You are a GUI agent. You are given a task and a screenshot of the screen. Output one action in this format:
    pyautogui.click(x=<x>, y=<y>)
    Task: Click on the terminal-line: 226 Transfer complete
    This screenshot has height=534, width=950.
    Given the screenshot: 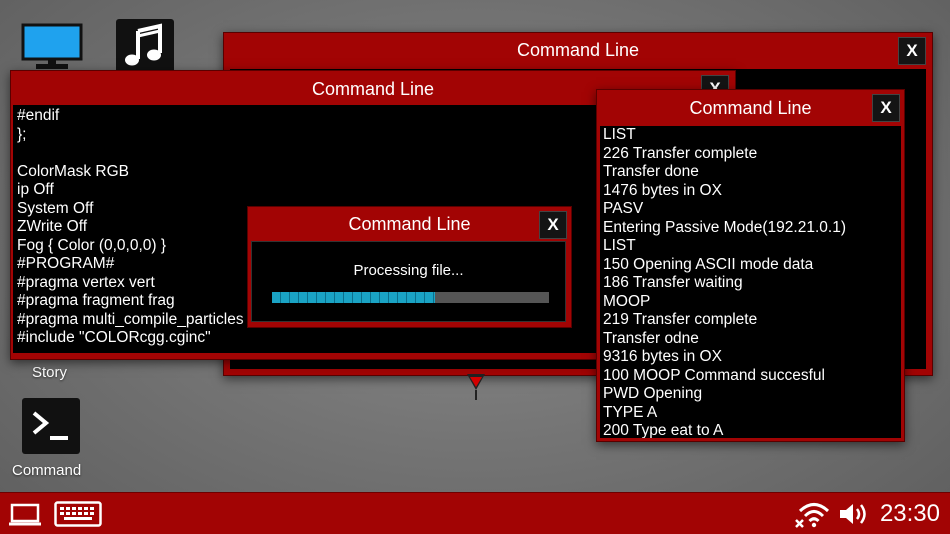 What is the action you would take?
    pyautogui.click(x=680, y=153)
    